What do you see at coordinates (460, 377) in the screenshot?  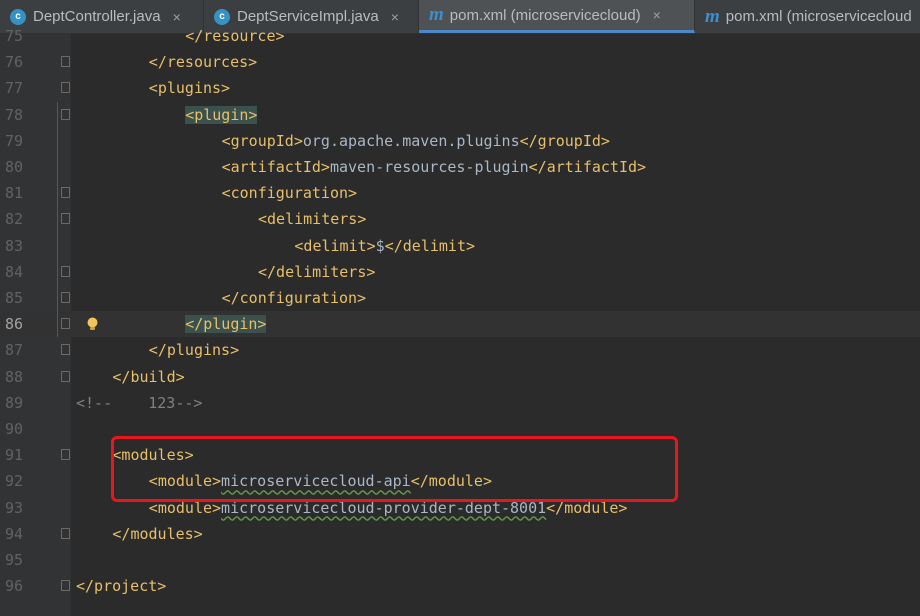 I see `code-line: 88 </build>` at bounding box center [460, 377].